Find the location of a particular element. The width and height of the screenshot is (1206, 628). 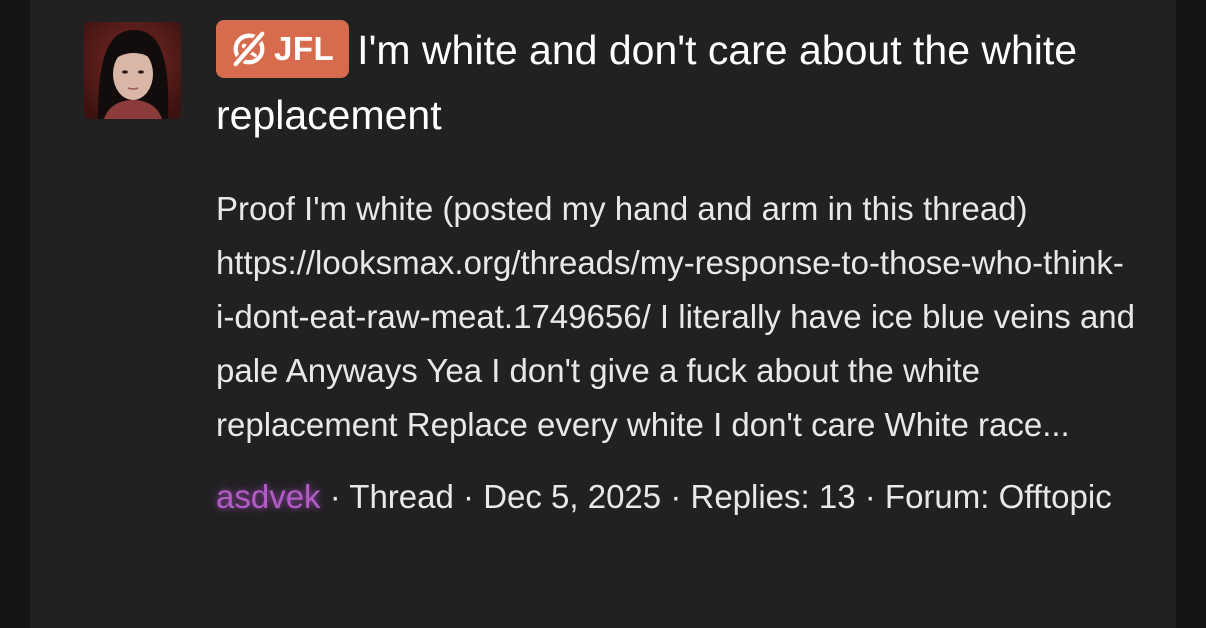

author-username-link: asdvek is located at coordinates (268, 496).